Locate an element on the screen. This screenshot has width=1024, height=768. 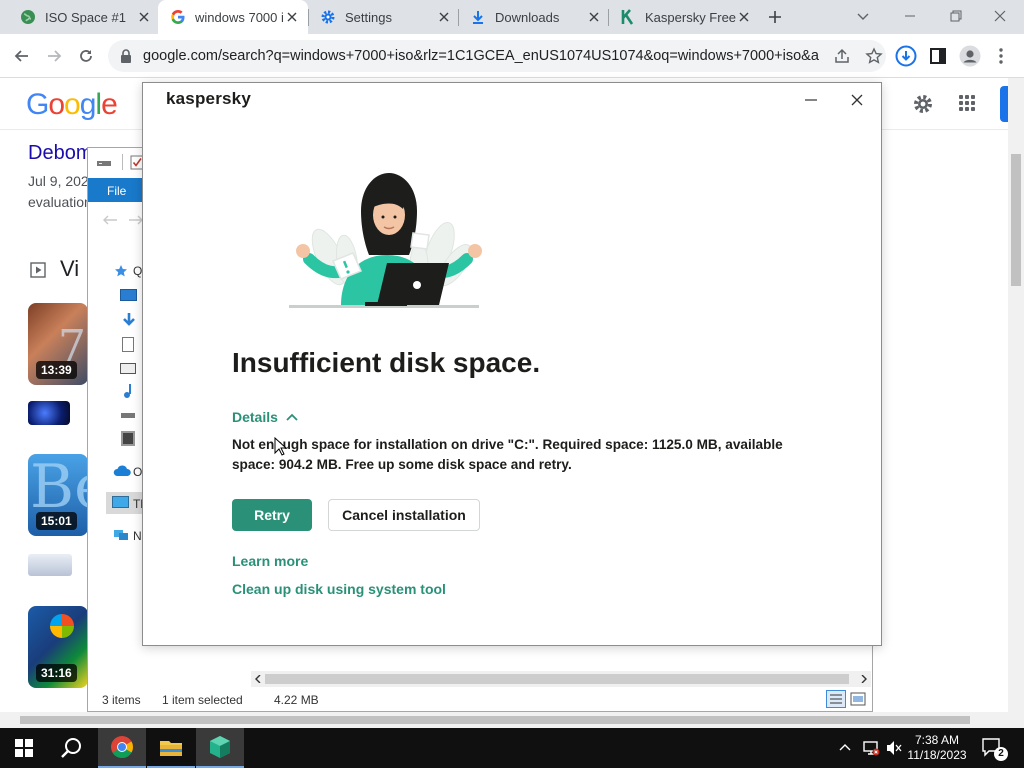
chevron-up-icon is located at coordinates (292, 417).